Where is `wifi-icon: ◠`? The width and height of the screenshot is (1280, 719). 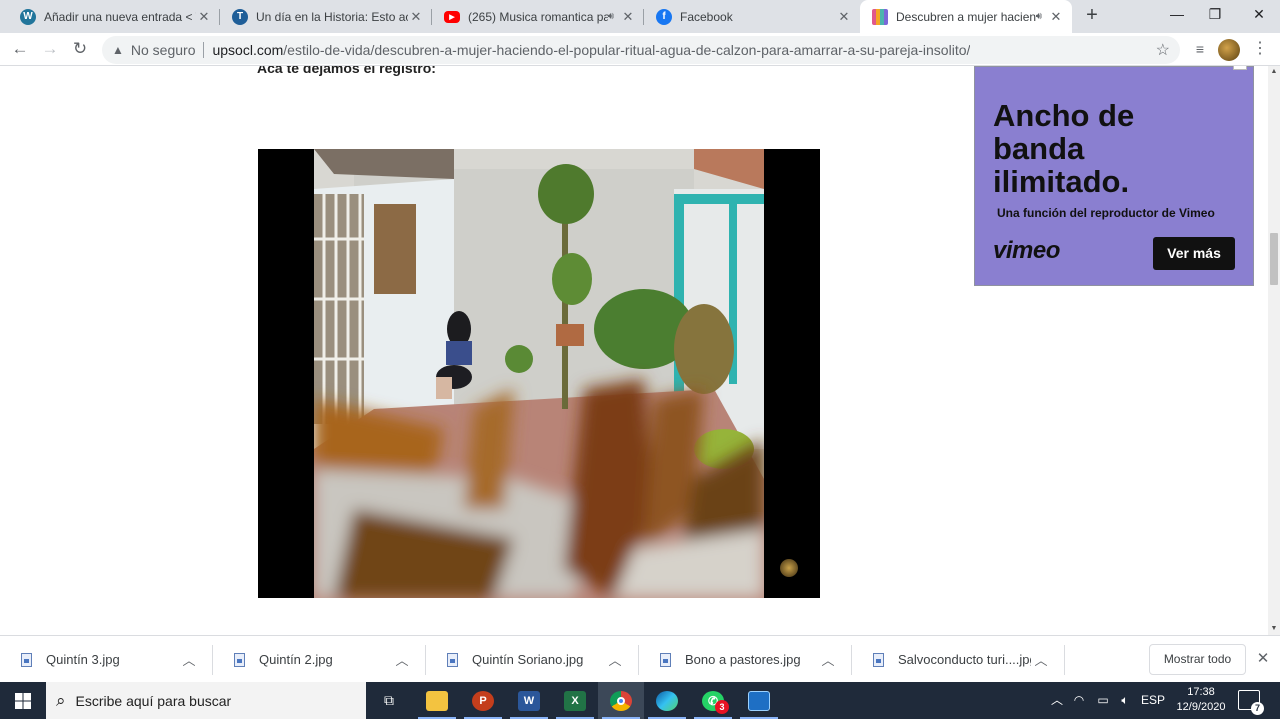 wifi-icon: ◠ is located at coordinates (1079, 700).